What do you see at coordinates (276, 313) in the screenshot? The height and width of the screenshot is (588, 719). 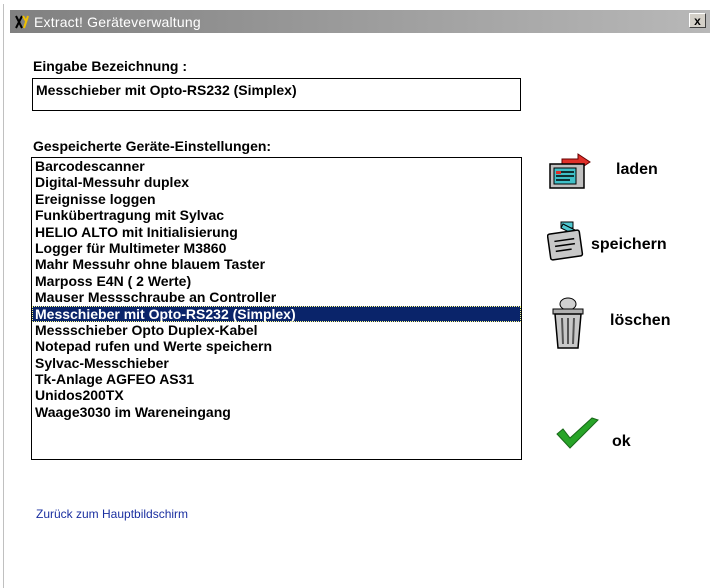 I see `list-item: Messchieber mit Opto-RS232 (Simplex)` at bounding box center [276, 313].